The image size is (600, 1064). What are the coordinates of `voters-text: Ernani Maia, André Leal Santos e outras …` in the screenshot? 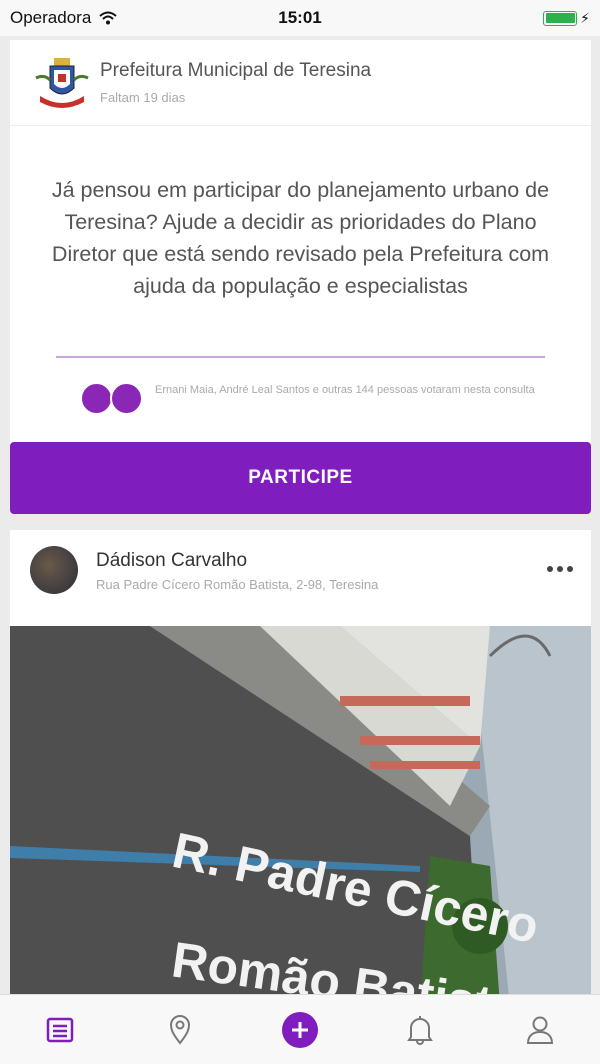 It's located at (345, 390).